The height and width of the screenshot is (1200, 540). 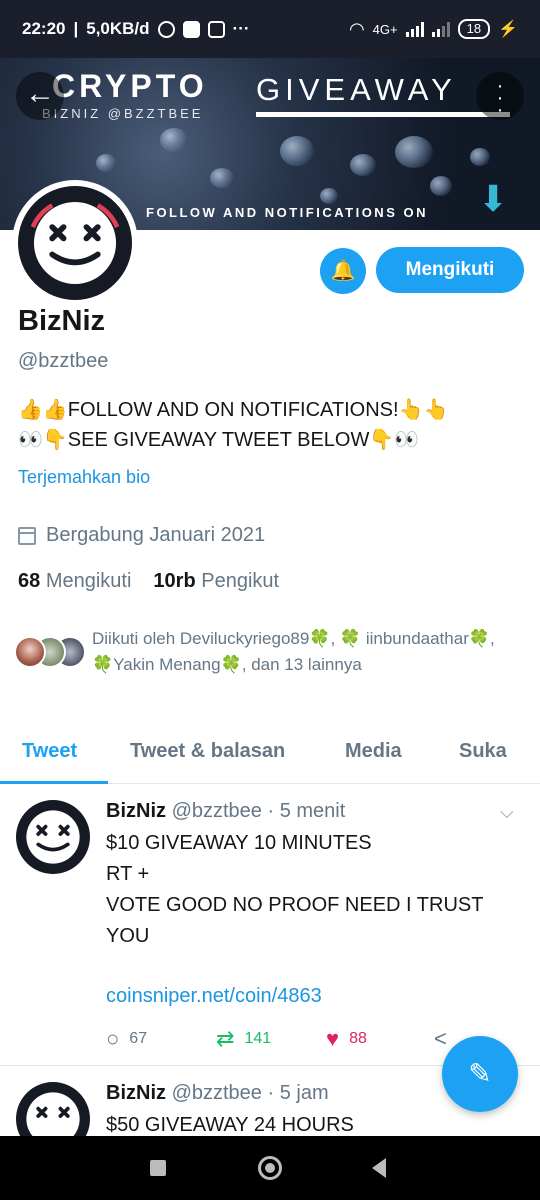 I want to click on heart-icon: ♥, so click(x=333, y=1038).